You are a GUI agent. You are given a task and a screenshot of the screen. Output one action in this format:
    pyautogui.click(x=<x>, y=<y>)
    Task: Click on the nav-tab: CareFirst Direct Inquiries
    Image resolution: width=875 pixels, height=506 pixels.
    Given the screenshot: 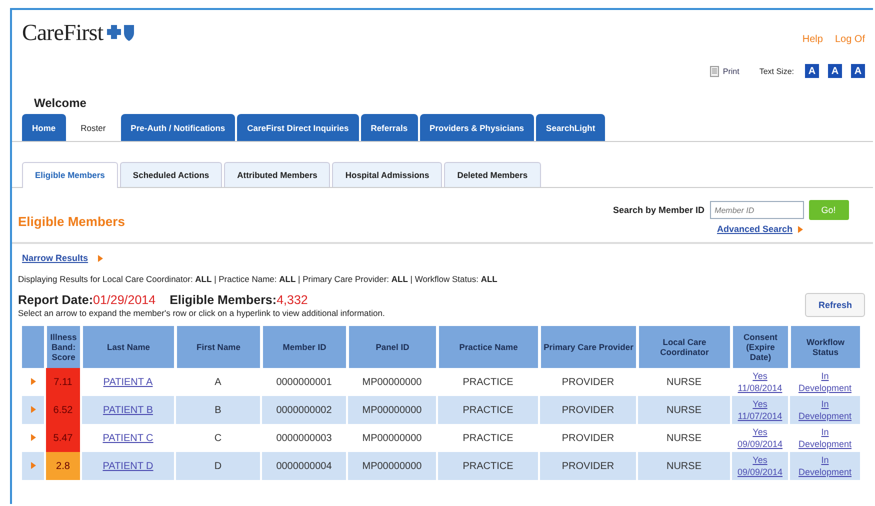 What is the action you would take?
    pyautogui.click(x=298, y=127)
    